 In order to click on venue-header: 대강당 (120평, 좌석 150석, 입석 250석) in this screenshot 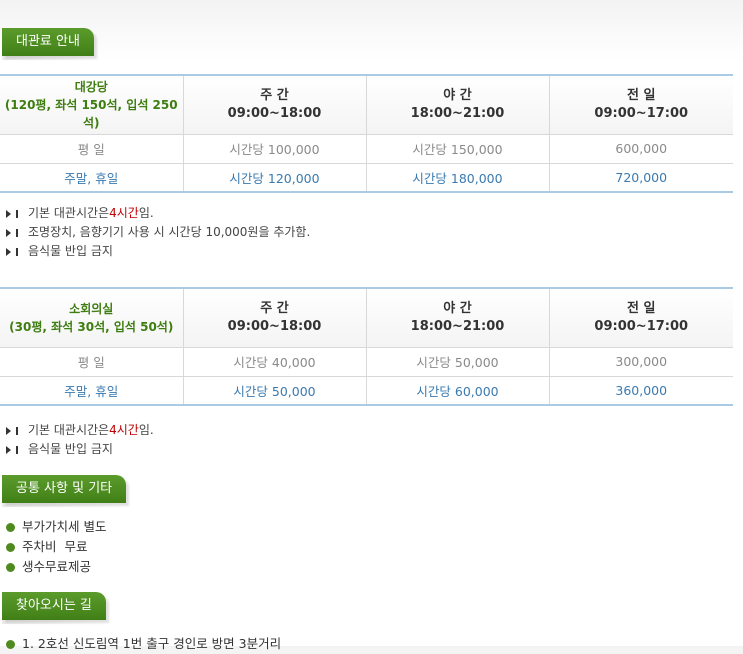, I will do `click(92, 105)`.